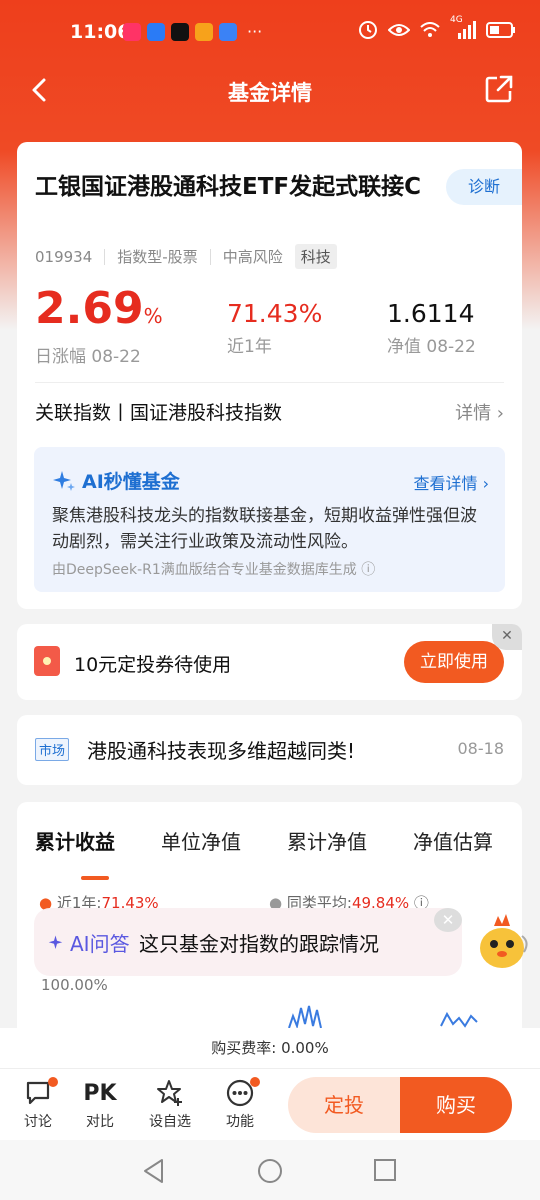 This screenshot has width=540, height=1200. Describe the element at coordinates (100, 1093) in the screenshot. I see `pk-icon: PK` at that location.